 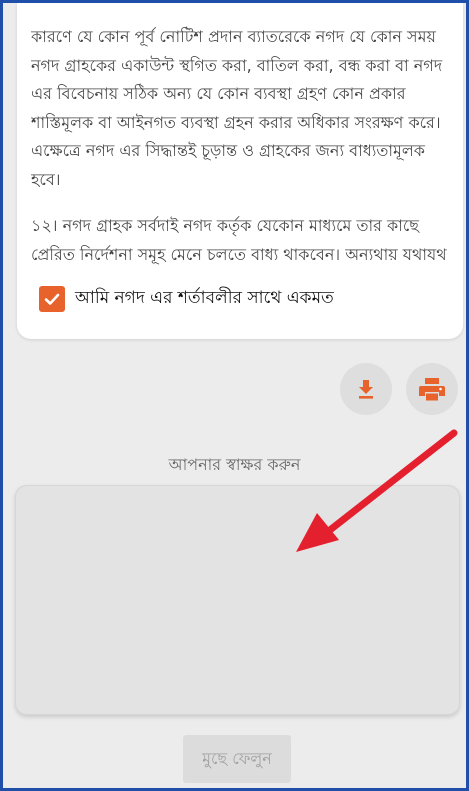 I want to click on download-button, so click(x=366, y=389).